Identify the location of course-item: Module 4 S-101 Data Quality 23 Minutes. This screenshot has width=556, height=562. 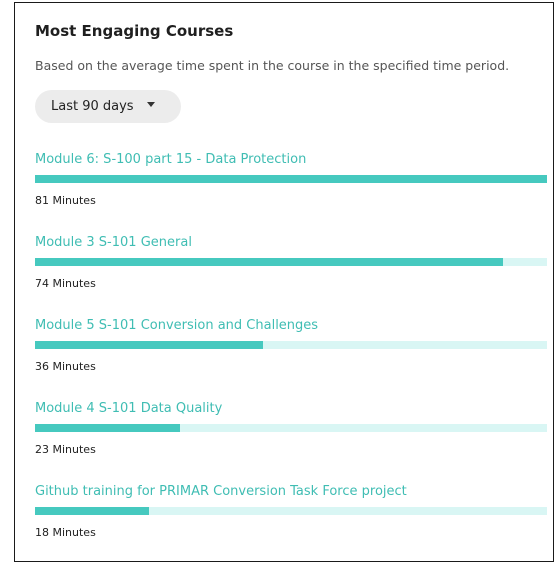
(291, 428).